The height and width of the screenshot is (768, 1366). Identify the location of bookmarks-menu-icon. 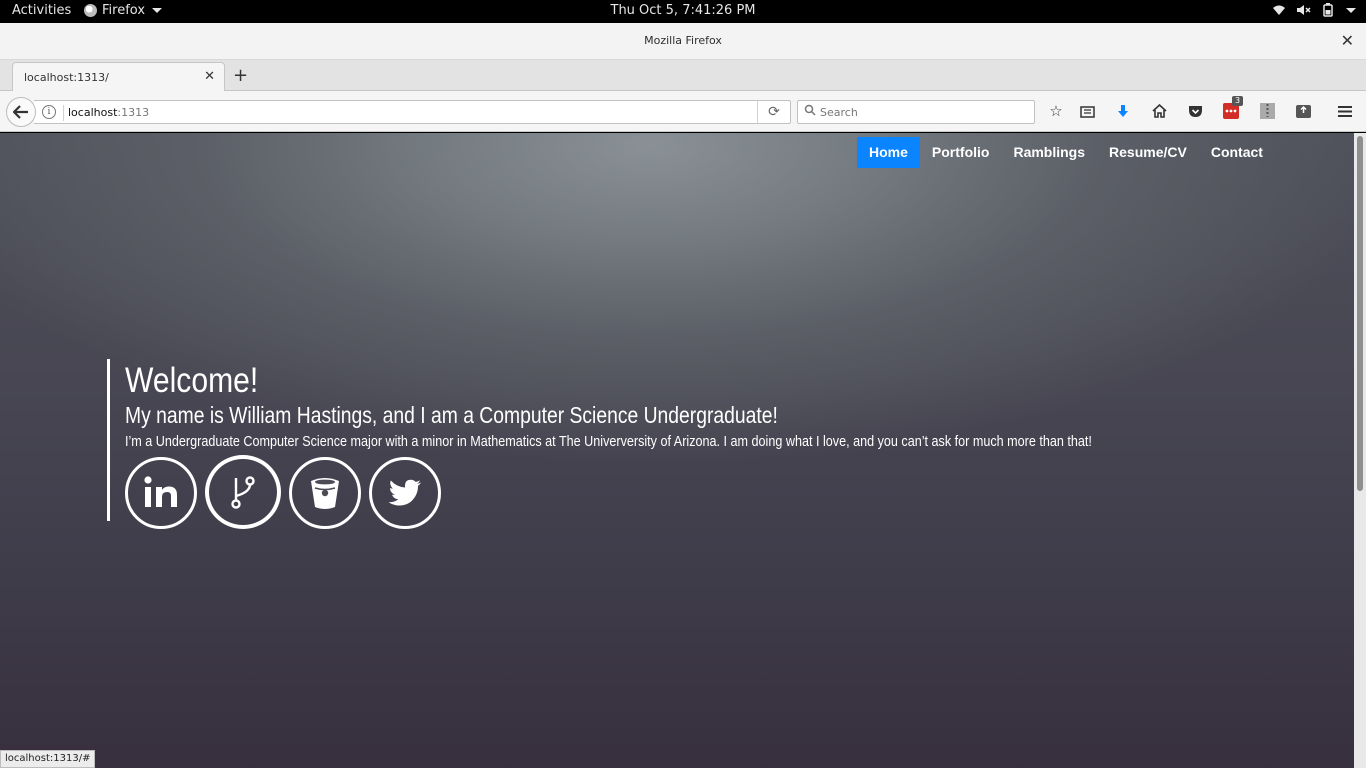
(1087, 111).